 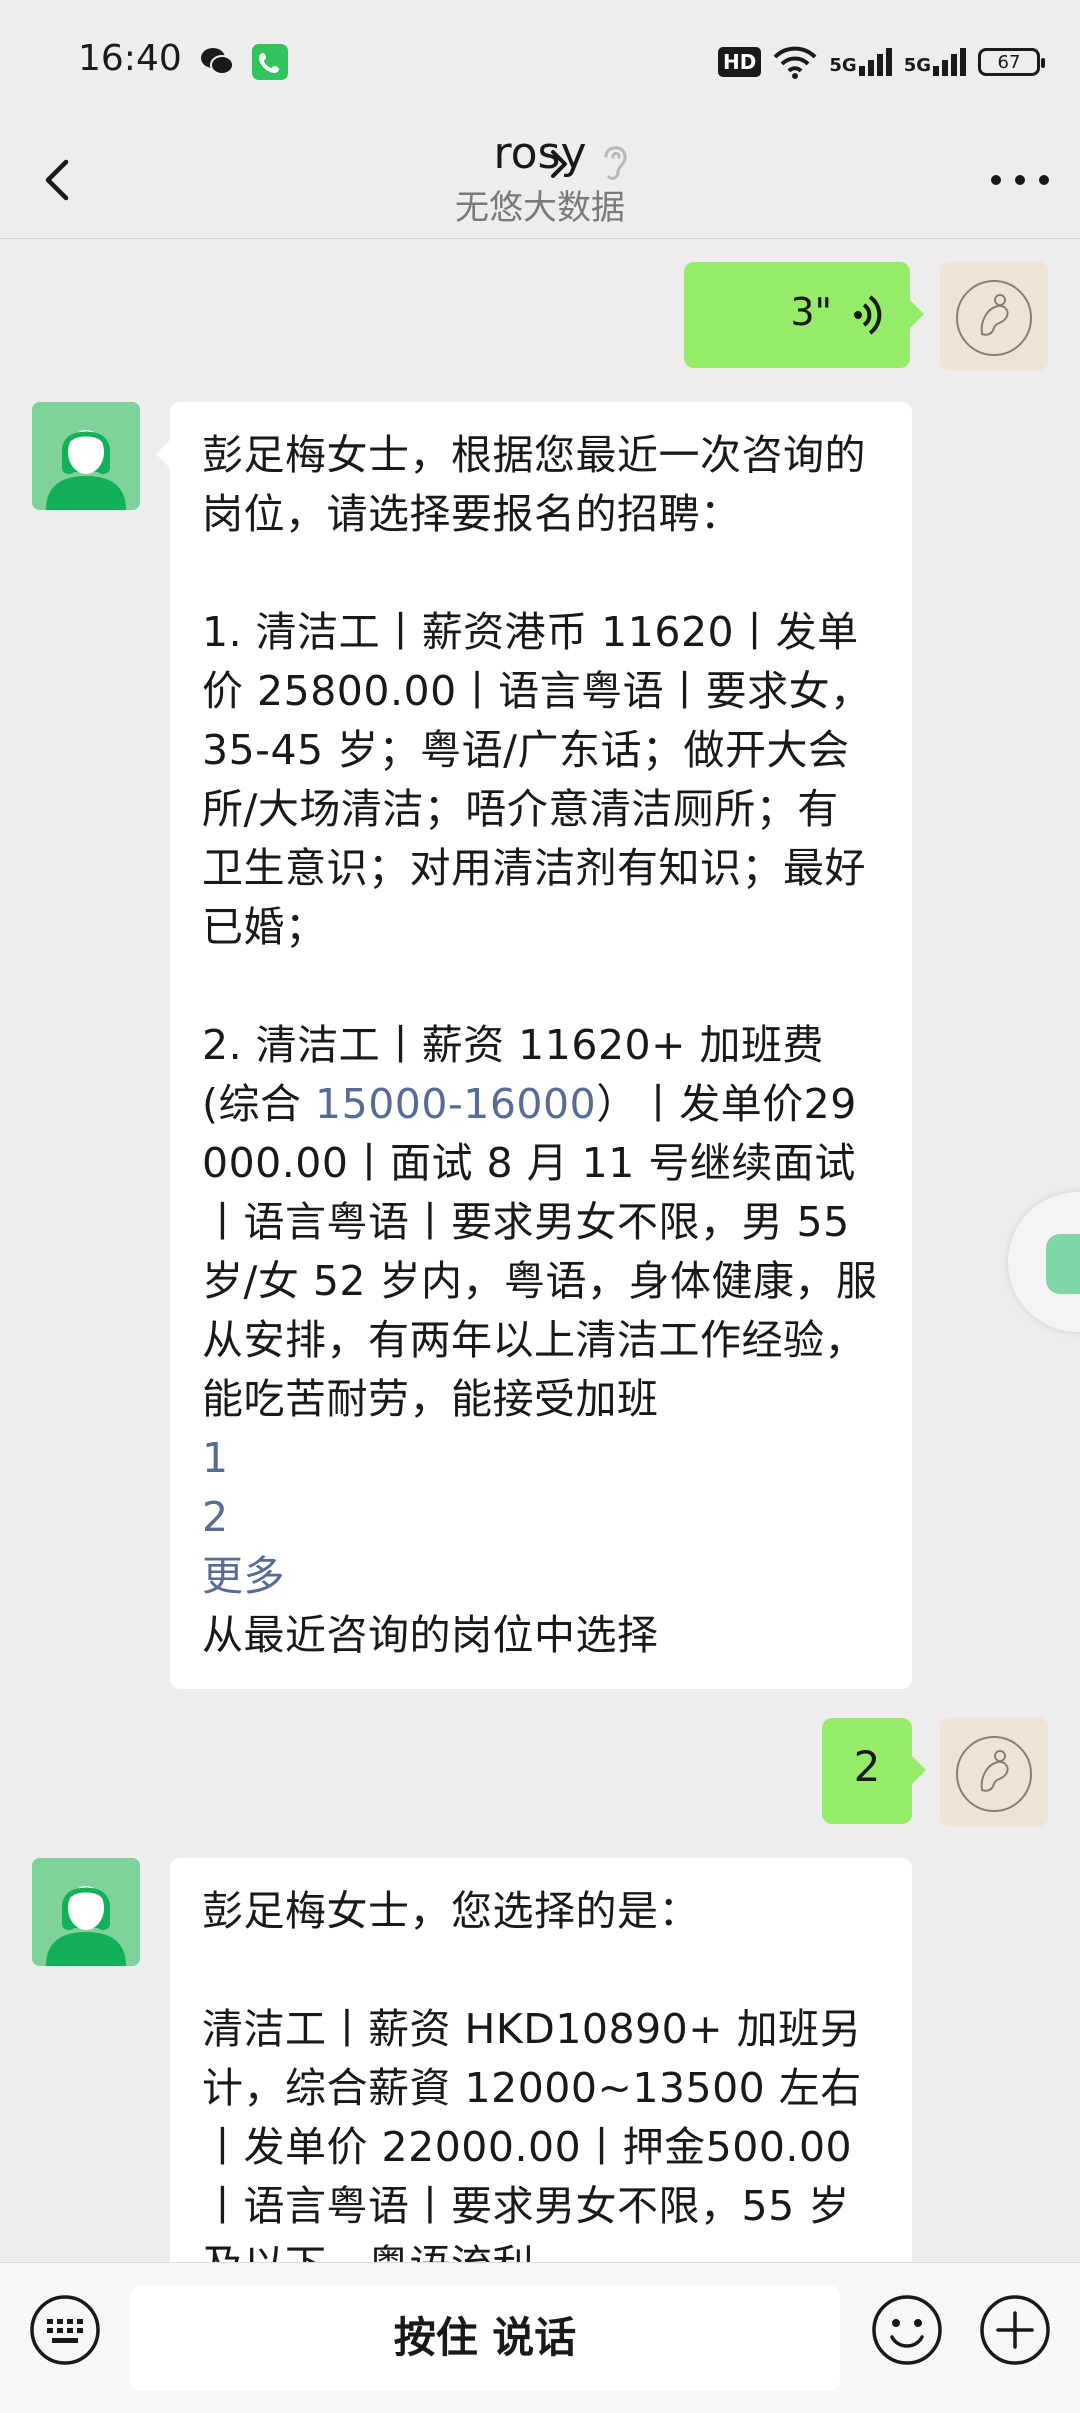 What do you see at coordinates (540, 179) in the screenshot?
I see `chat-header: rosy 无悠大数据` at bounding box center [540, 179].